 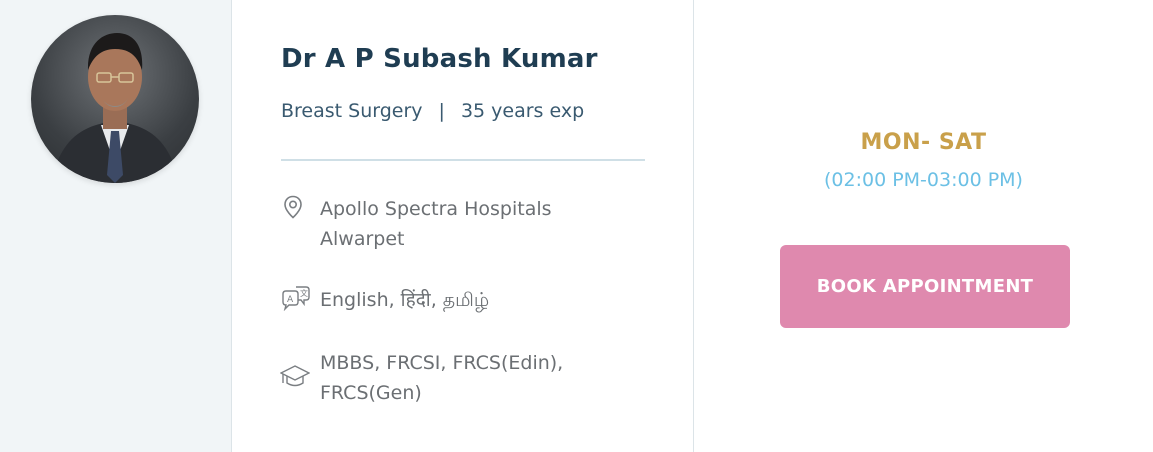 I want to click on location-row: Apollo Spectra Hospitals Alwarpet, so click(x=450, y=224).